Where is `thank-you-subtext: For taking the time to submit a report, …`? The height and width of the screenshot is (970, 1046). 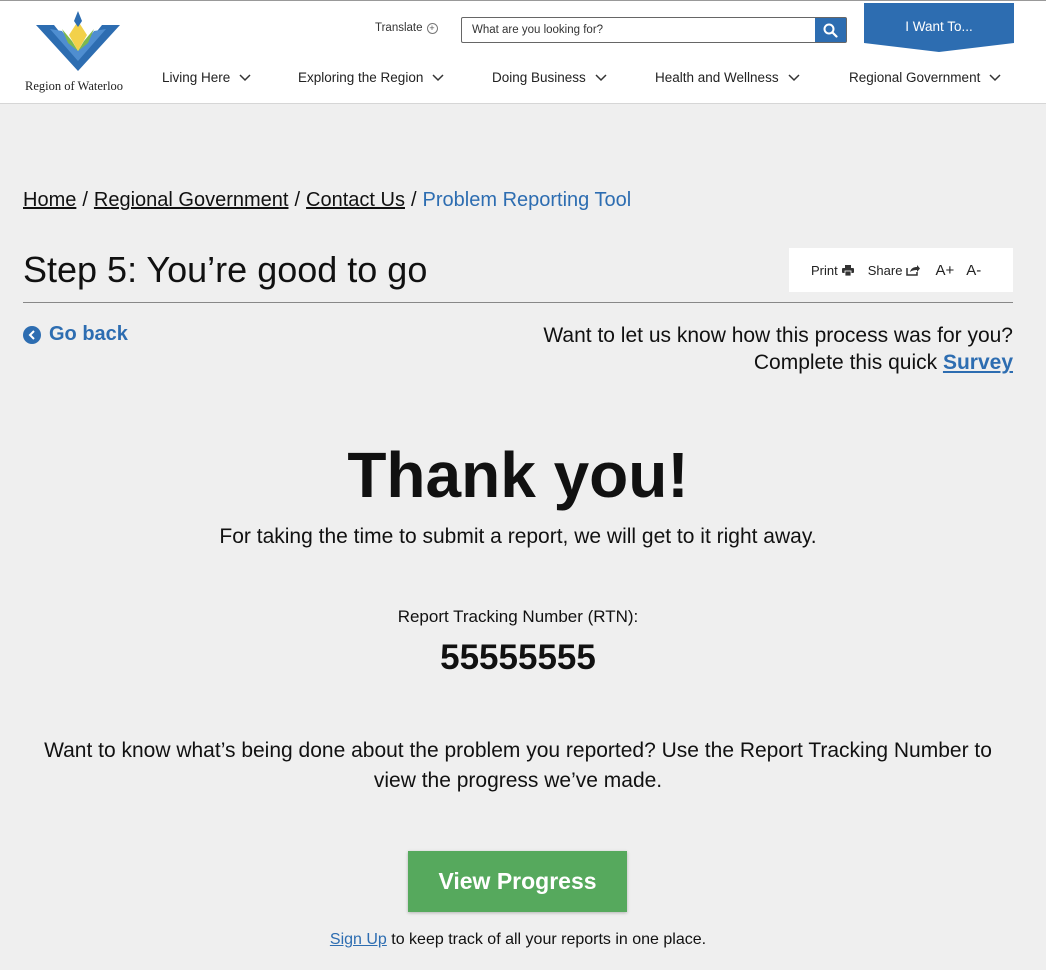
thank-you-subtext: For taking the time to submit a report, … is located at coordinates (518, 536).